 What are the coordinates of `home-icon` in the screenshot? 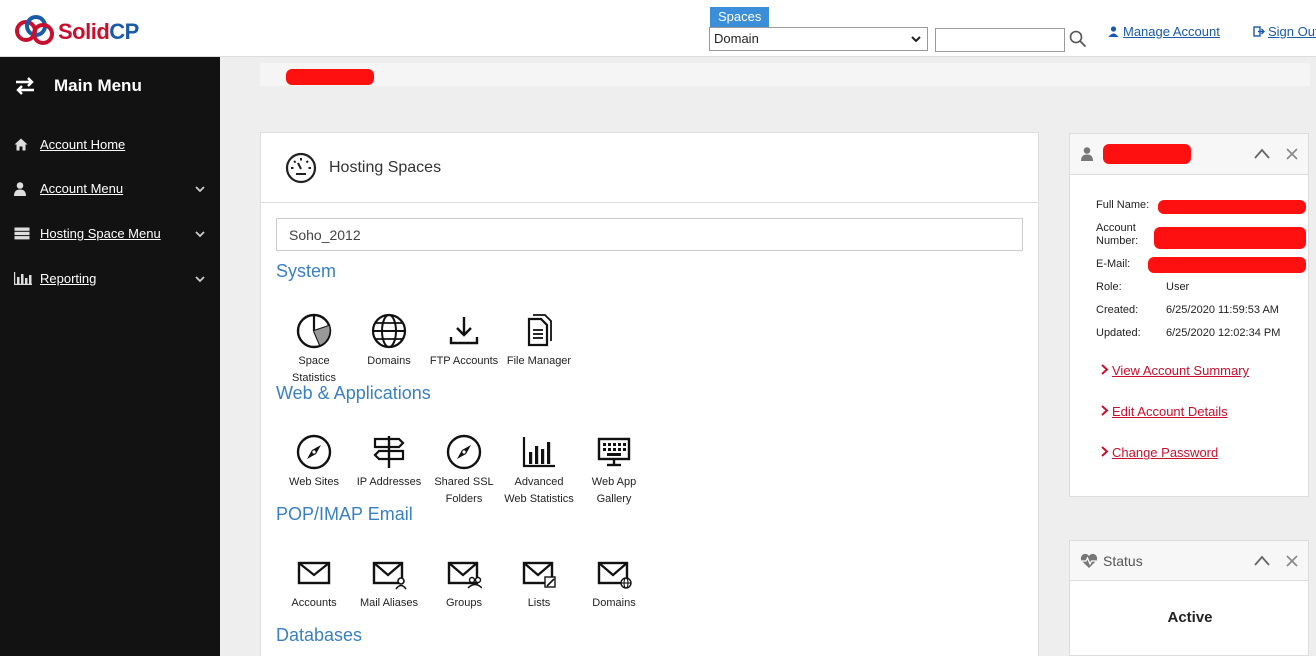 It's located at (23, 144).